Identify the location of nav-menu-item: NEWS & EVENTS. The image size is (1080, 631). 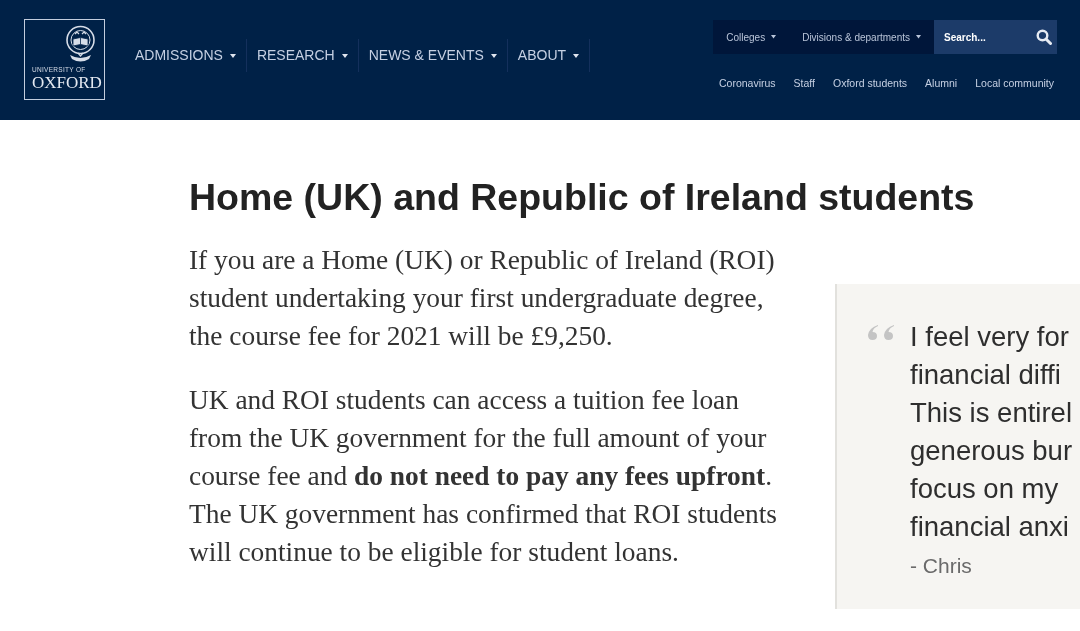
(433, 55).